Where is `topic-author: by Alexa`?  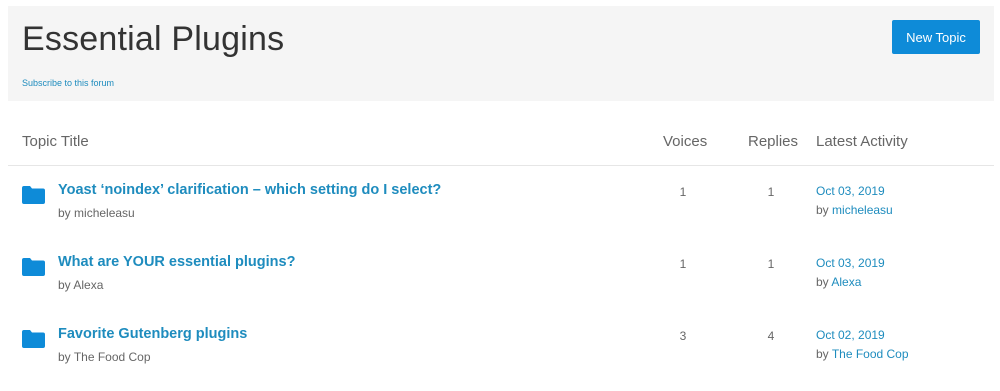 topic-author: by Alexa is located at coordinates (80, 285).